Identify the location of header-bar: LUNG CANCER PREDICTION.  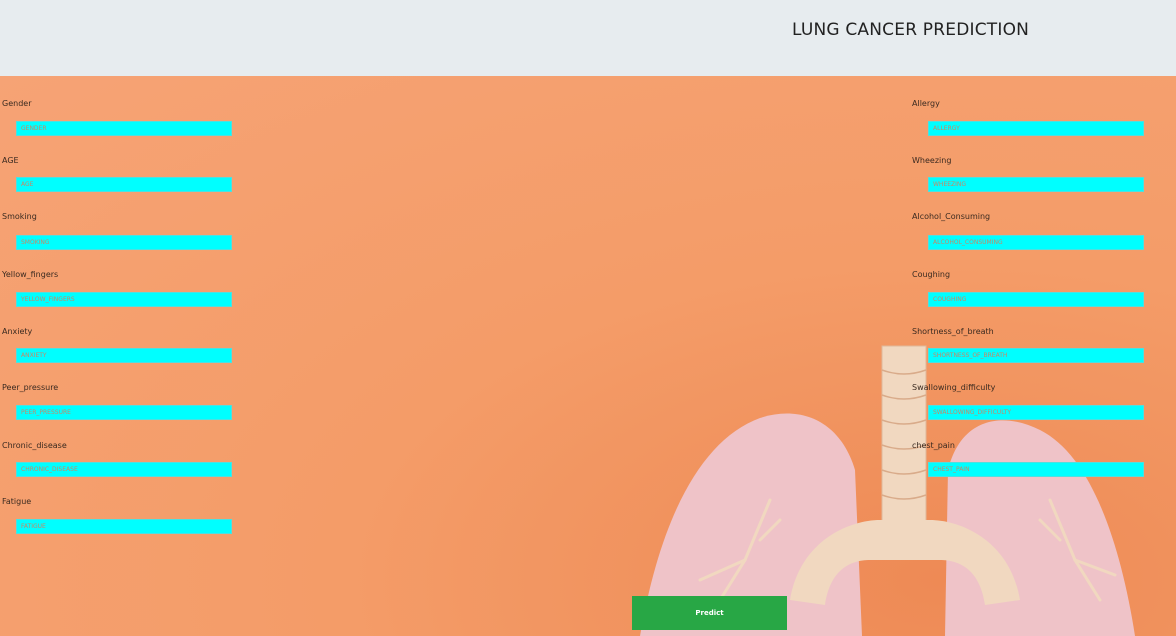
(588, 38).